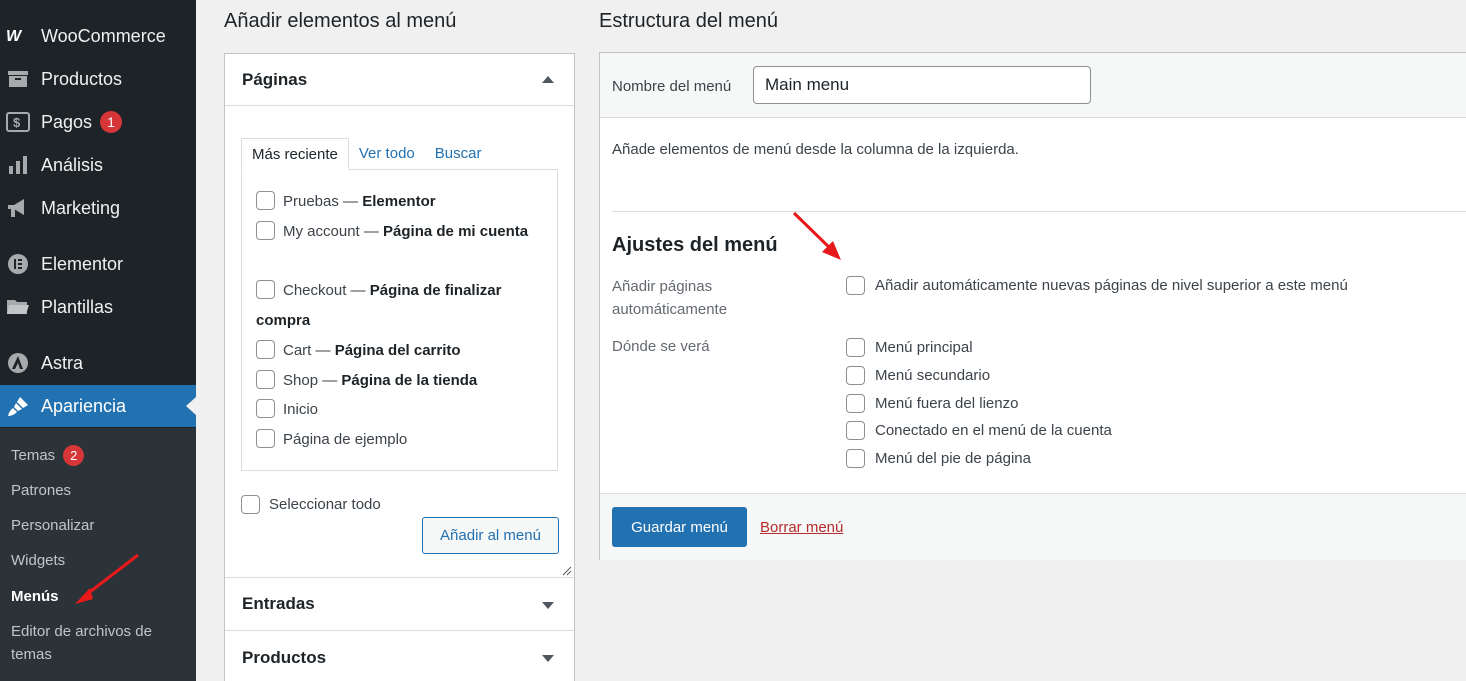 The width and height of the screenshot is (1466, 681). What do you see at coordinates (98, 122) in the screenshot?
I see `sidebar-item-pagos: $ Pagos 1` at bounding box center [98, 122].